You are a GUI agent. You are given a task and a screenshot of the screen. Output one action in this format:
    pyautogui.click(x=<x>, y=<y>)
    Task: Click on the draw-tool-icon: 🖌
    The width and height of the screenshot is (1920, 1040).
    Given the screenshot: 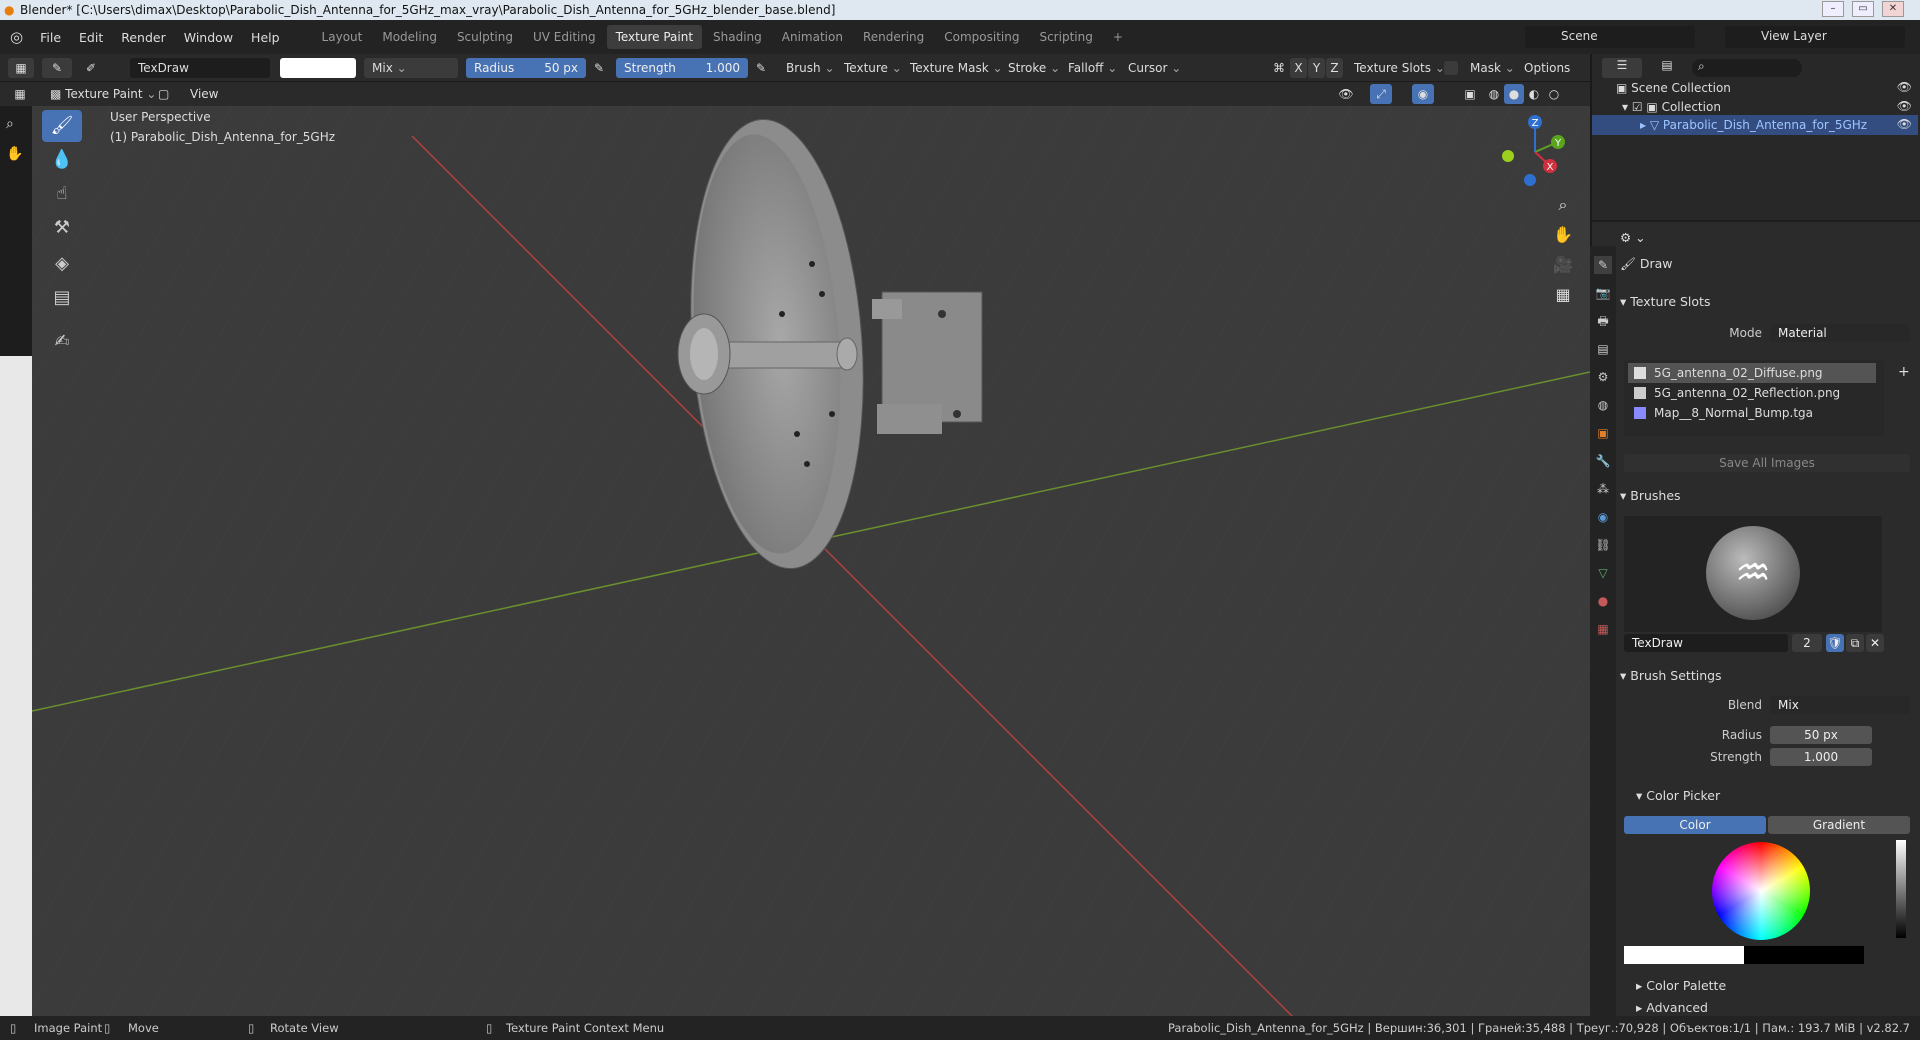 What is the action you would take?
    pyautogui.click(x=62, y=126)
    